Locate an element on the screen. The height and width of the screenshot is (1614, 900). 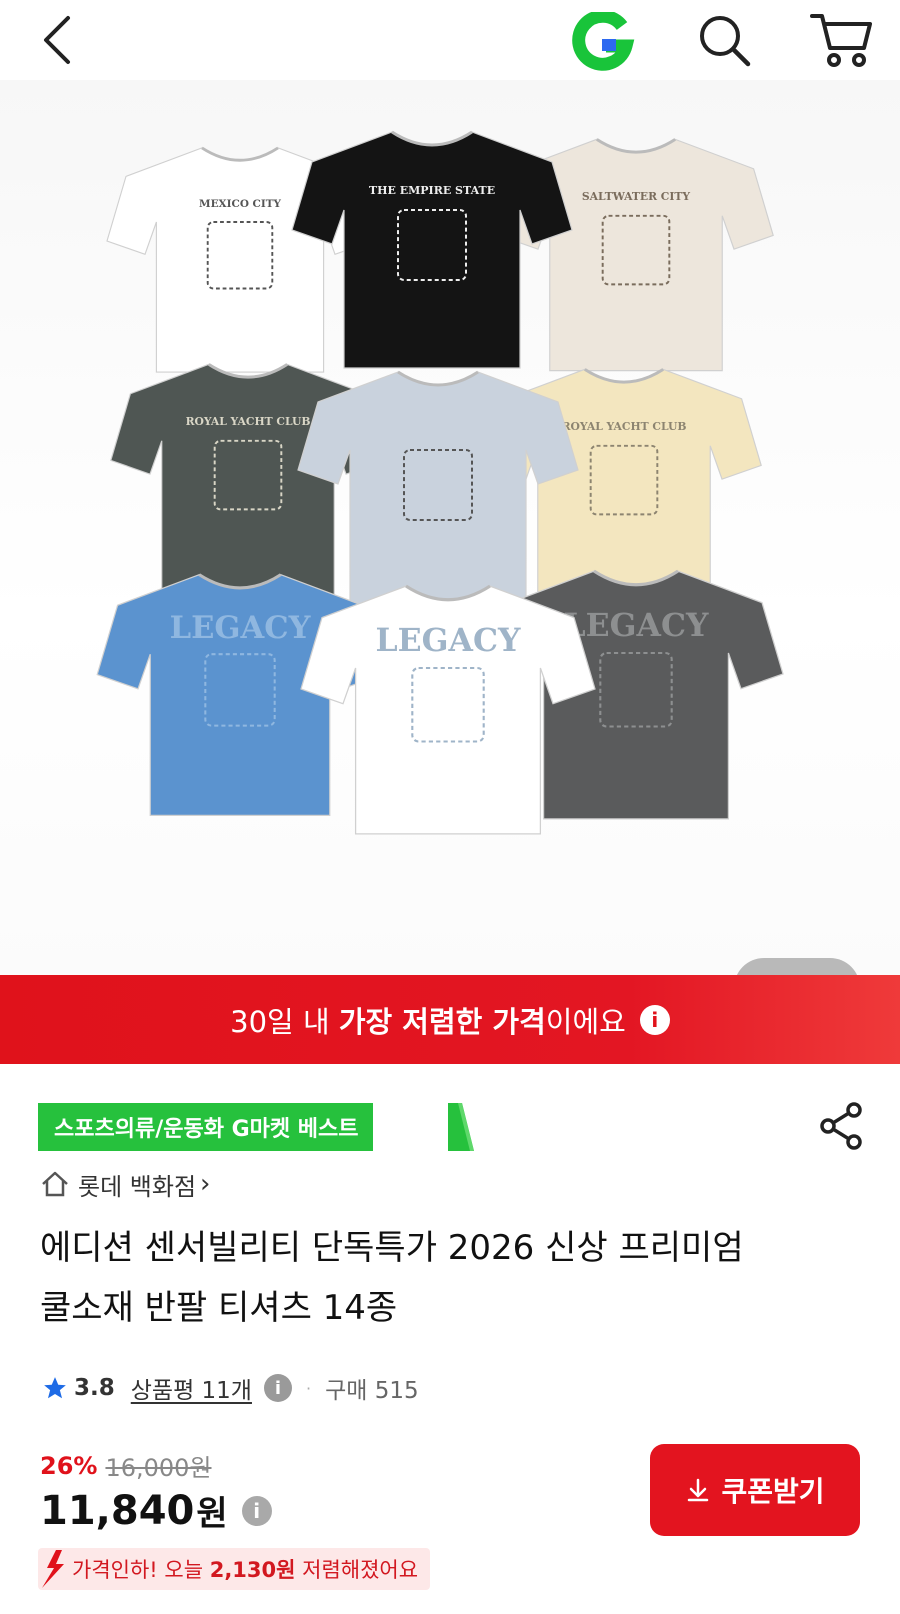
search-icon is located at coordinates (725, 41).